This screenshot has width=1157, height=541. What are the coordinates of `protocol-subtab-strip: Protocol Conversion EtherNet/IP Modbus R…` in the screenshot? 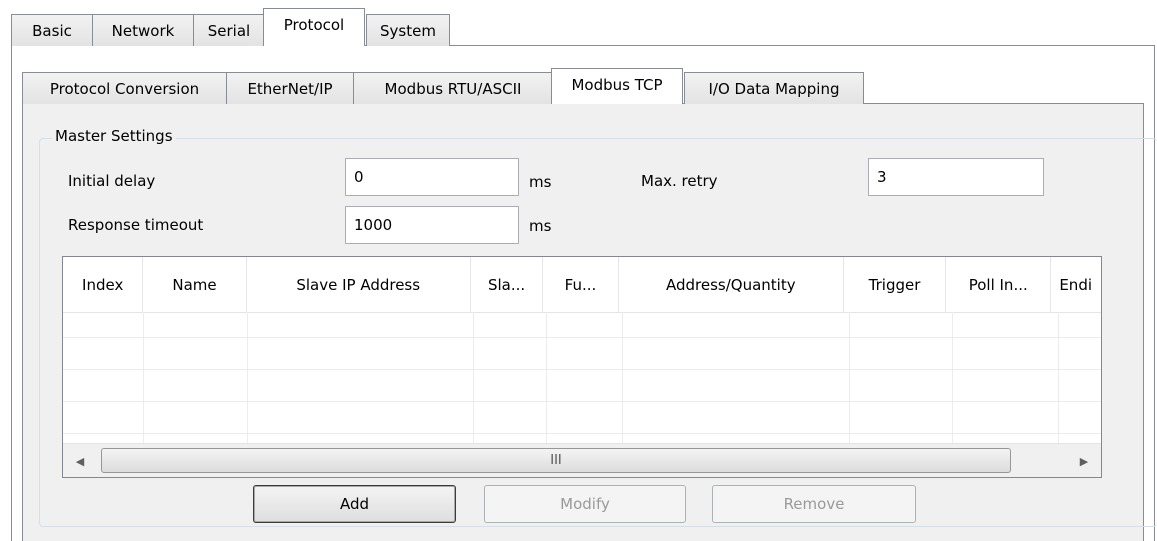 It's located at (443, 86).